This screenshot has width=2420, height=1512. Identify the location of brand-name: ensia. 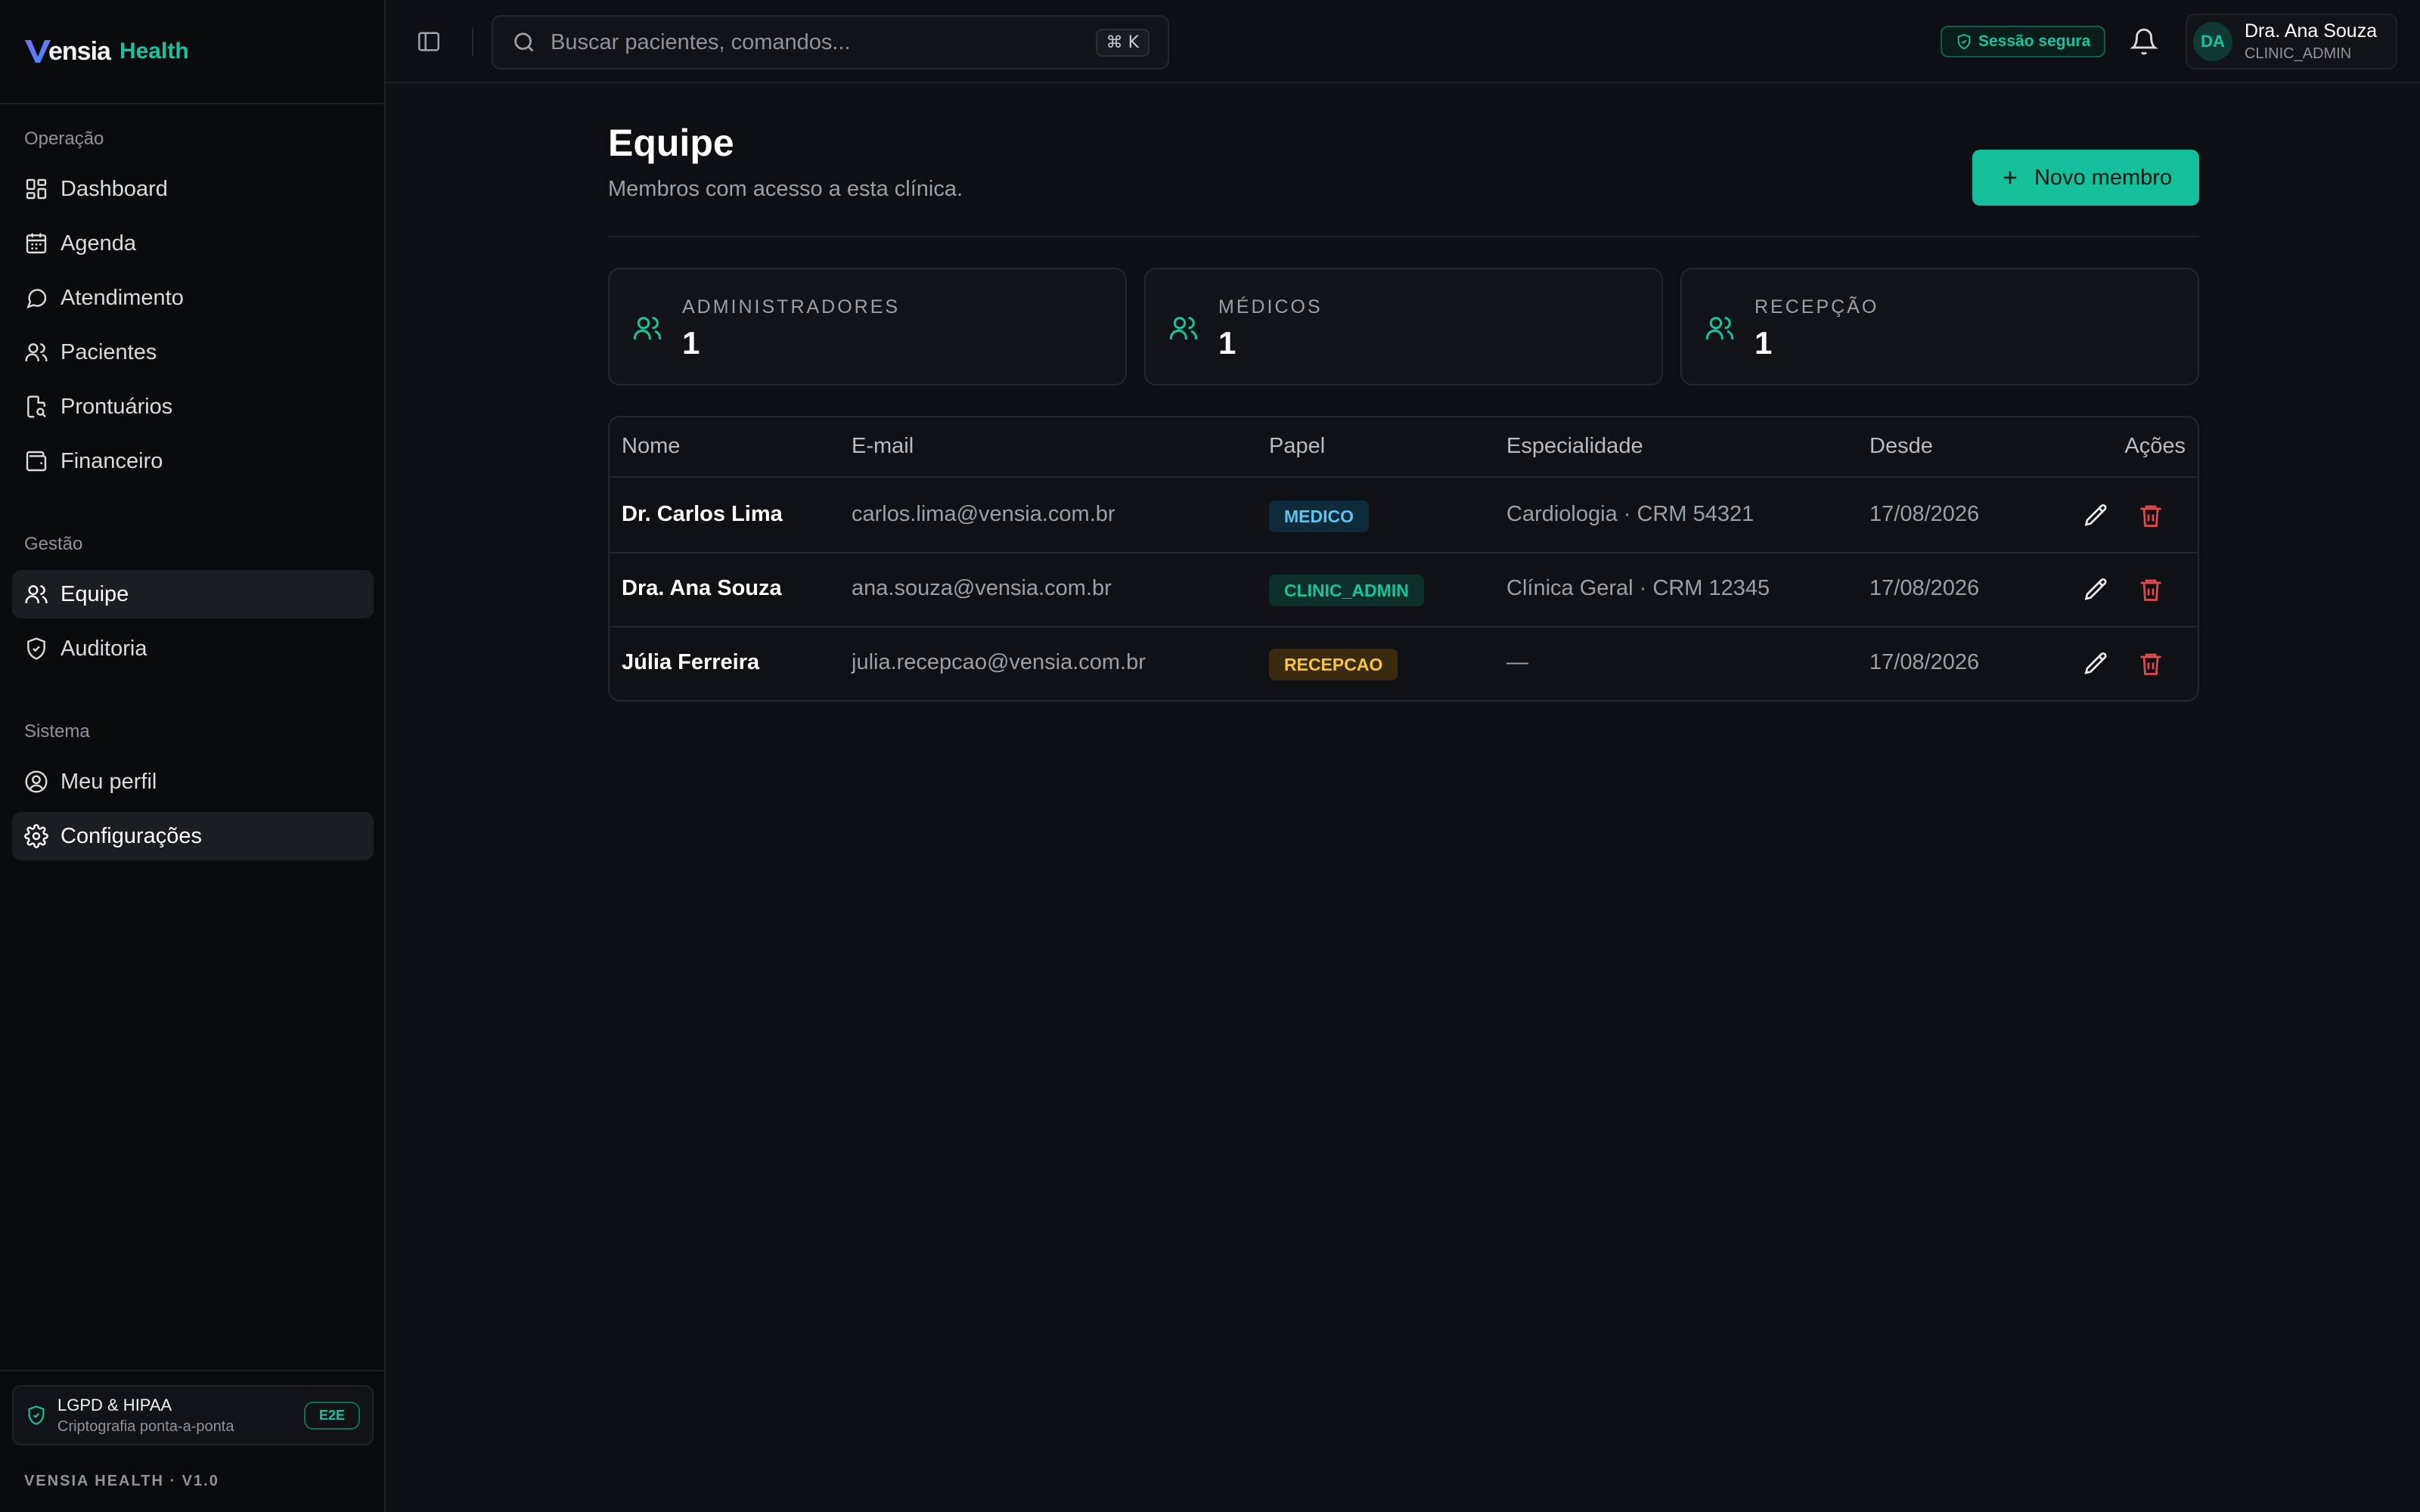
(79, 51).